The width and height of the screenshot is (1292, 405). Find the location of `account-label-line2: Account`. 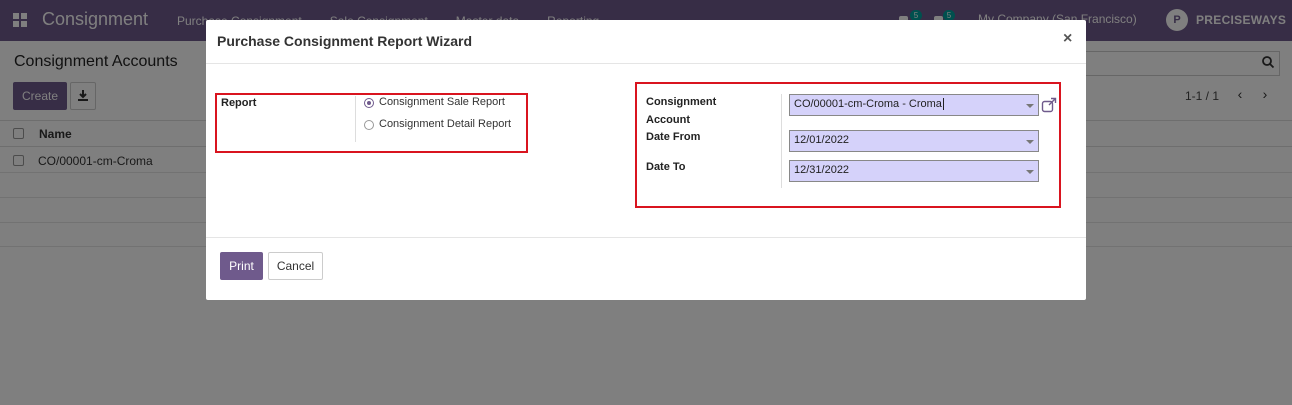

account-label-line2: Account is located at coordinates (668, 120).